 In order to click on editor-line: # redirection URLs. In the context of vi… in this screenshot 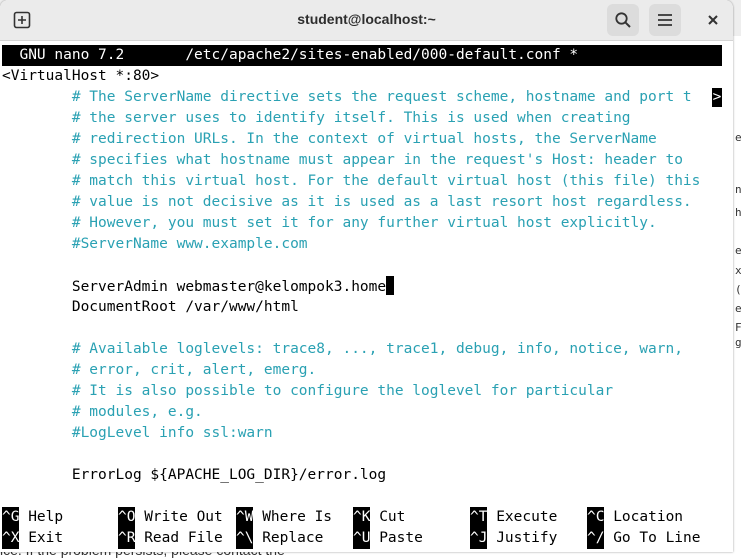, I will do `click(329, 139)`.